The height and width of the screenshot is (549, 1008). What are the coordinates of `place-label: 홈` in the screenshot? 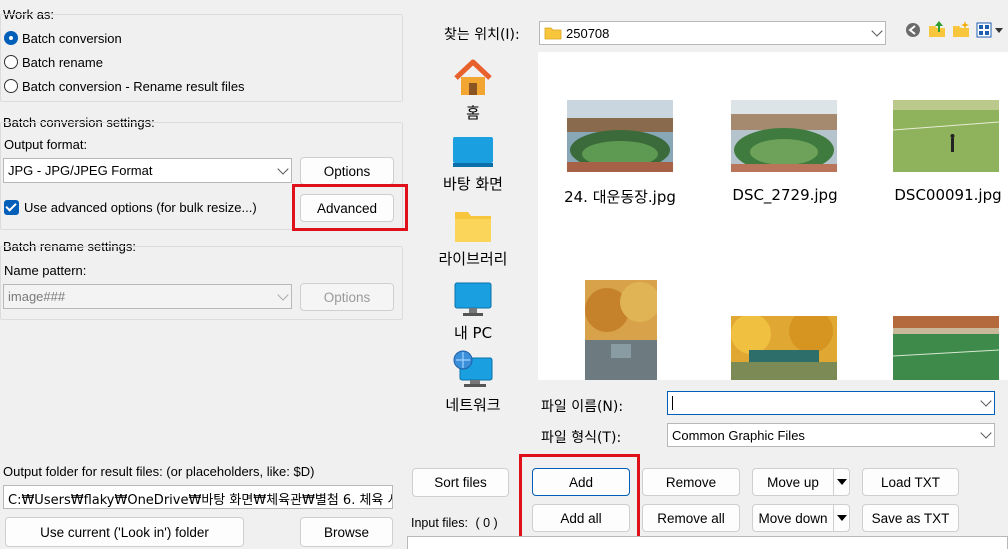 It's located at (473, 113).